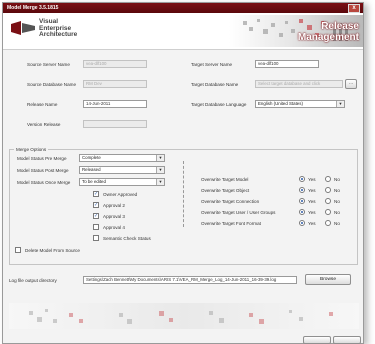  What do you see at coordinates (302, 212) in the screenshot?
I see `overwrite-users-yes-radio` at bounding box center [302, 212].